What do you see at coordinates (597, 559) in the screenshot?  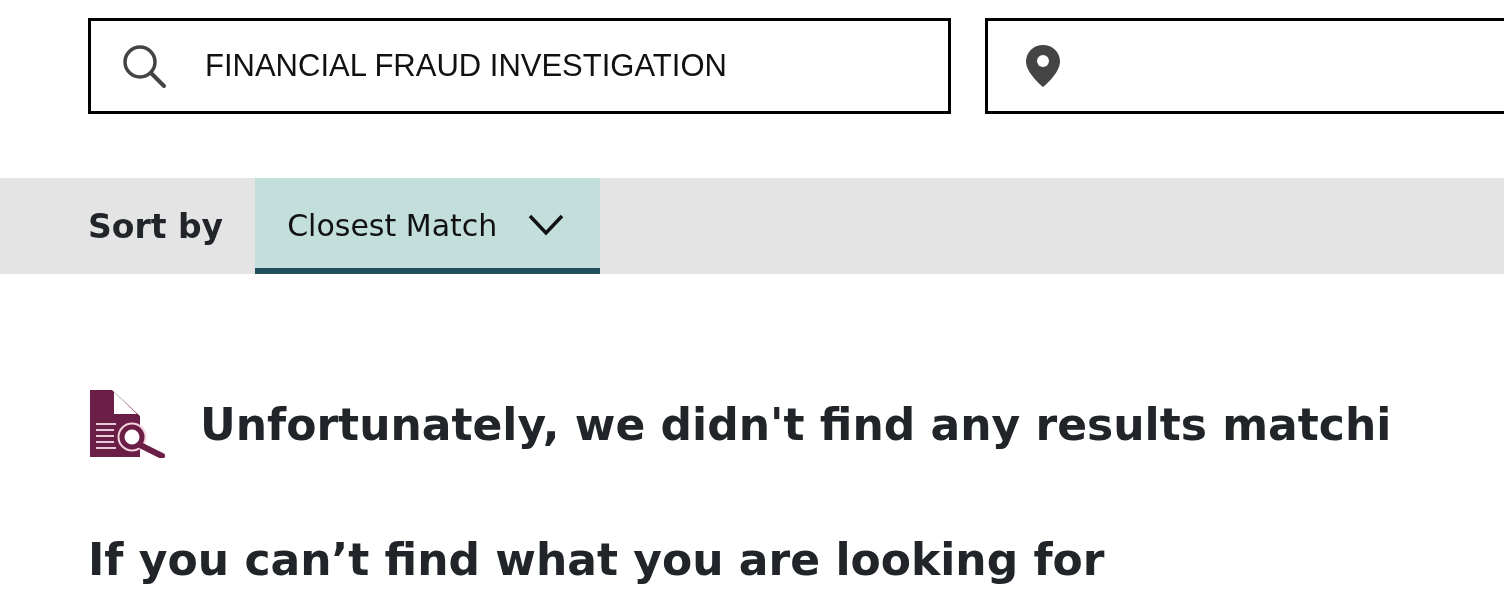 I see `help-heading: If you can’t find what you are looking for` at bounding box center [597, 559].